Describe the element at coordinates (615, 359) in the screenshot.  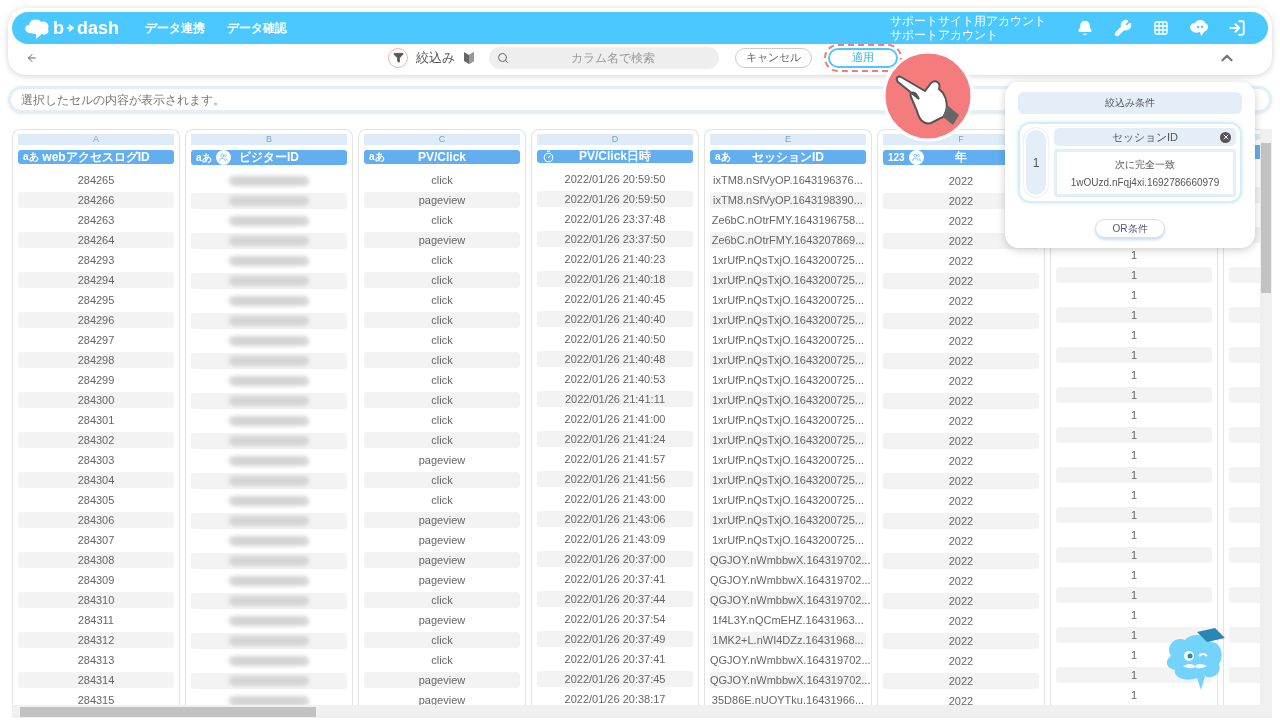
I see `table-cell: 2022/01/26 21:40:48` at that location.